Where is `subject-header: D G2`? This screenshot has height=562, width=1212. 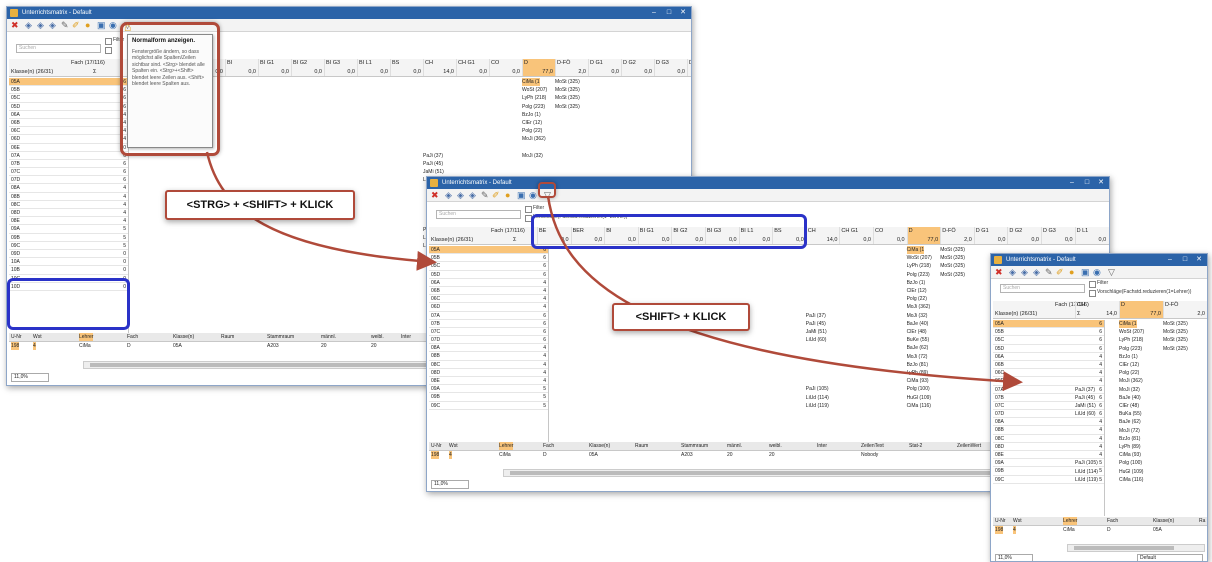
subject-header: D G2 is located at coordinates (637, 63).